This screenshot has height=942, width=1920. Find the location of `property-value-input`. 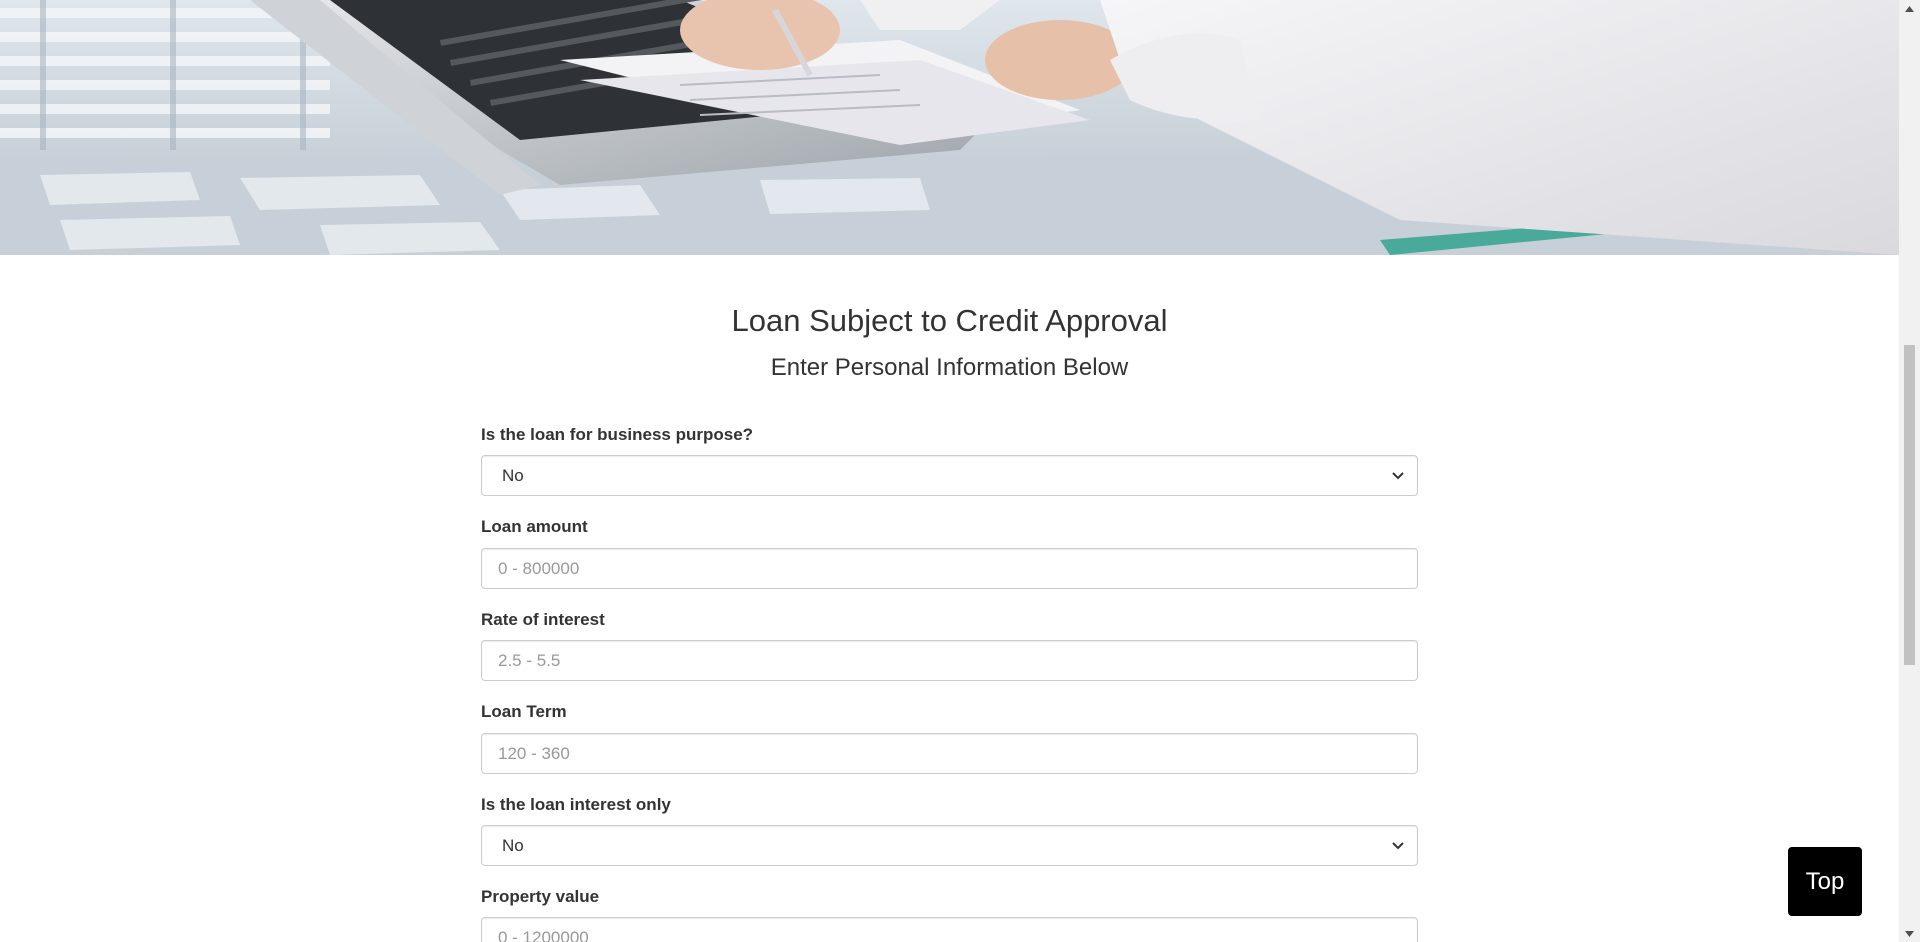

property-value-input is located at coordinates (949, 929).